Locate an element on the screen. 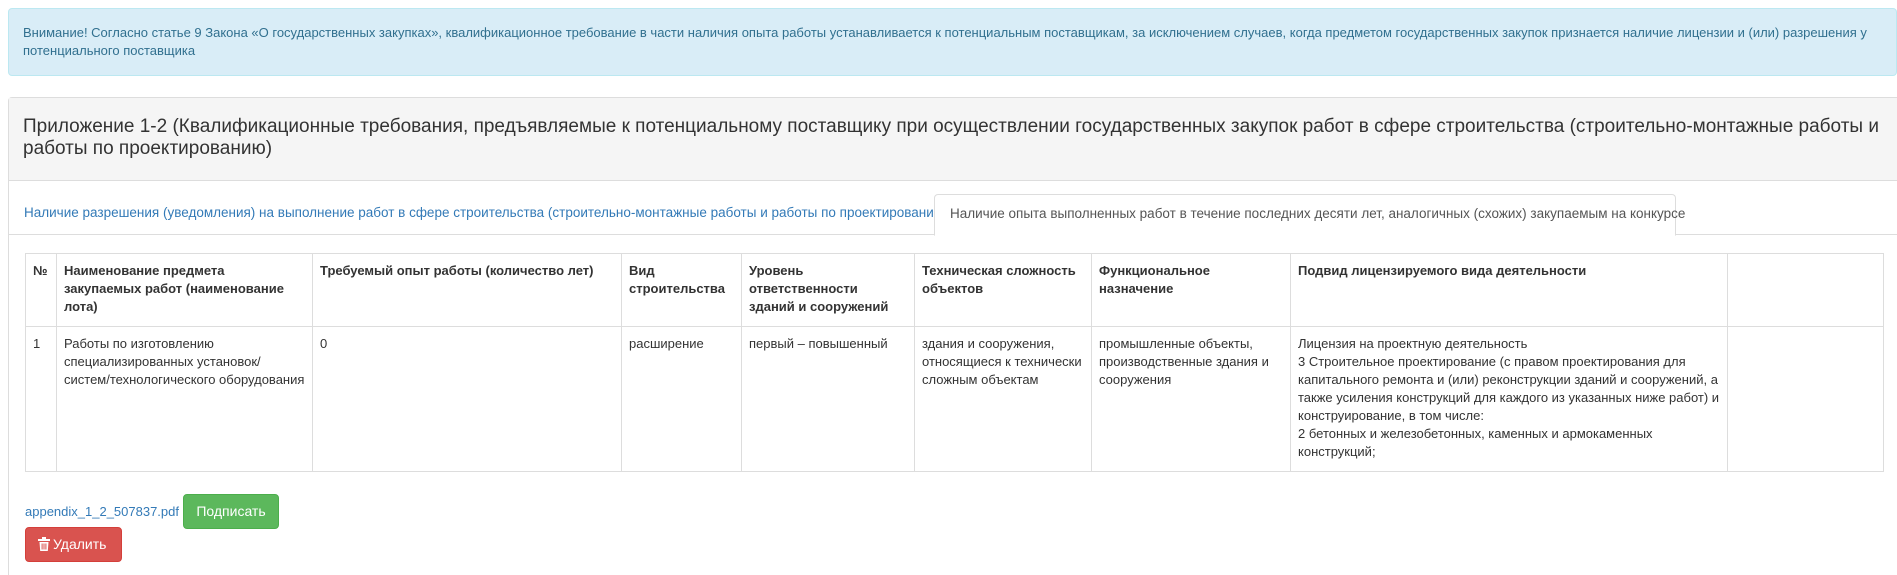  delete-button-label: Удалить is located at coordinates (80, 544).